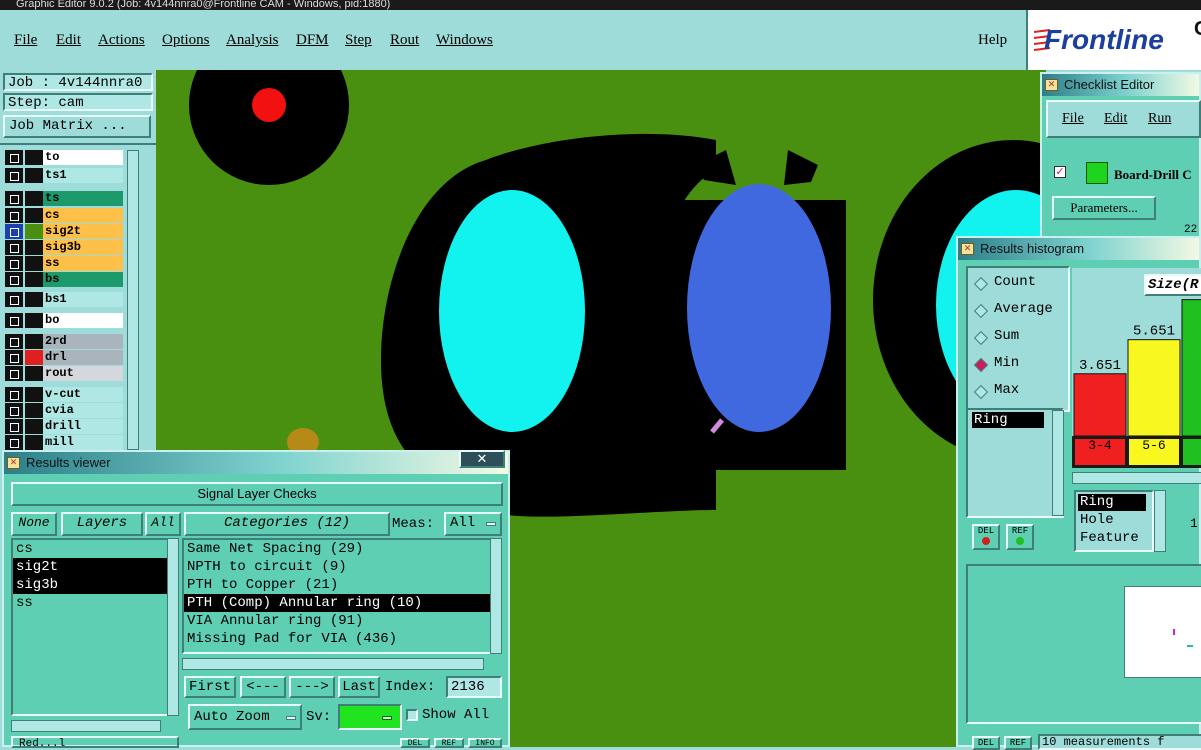 Image resolution: width=1201 pixels, height=750 pixels. I want to click on report-button: Red...l, so click(95, 742).